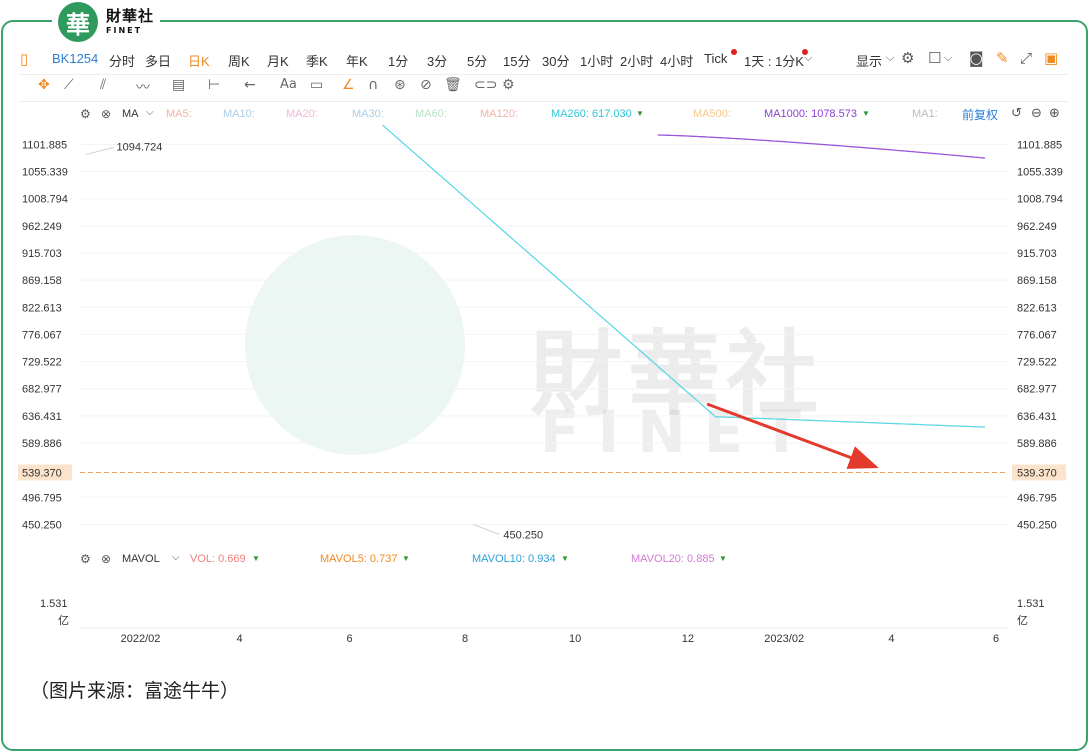  What do you see at coordinates (130, 16) in the screenshot?
I see `brand-name-cn: 財華社` at bounding box center [130, 16].